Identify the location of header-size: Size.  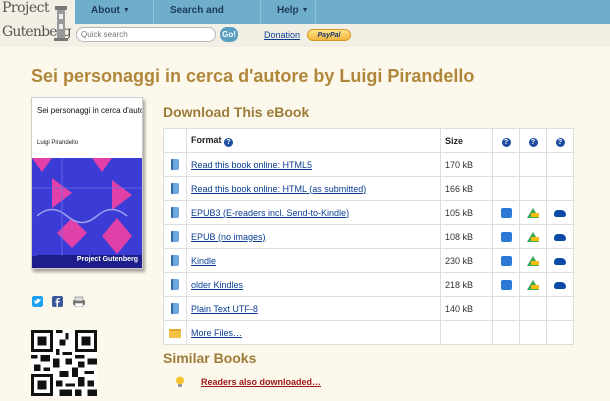
(466, 140).